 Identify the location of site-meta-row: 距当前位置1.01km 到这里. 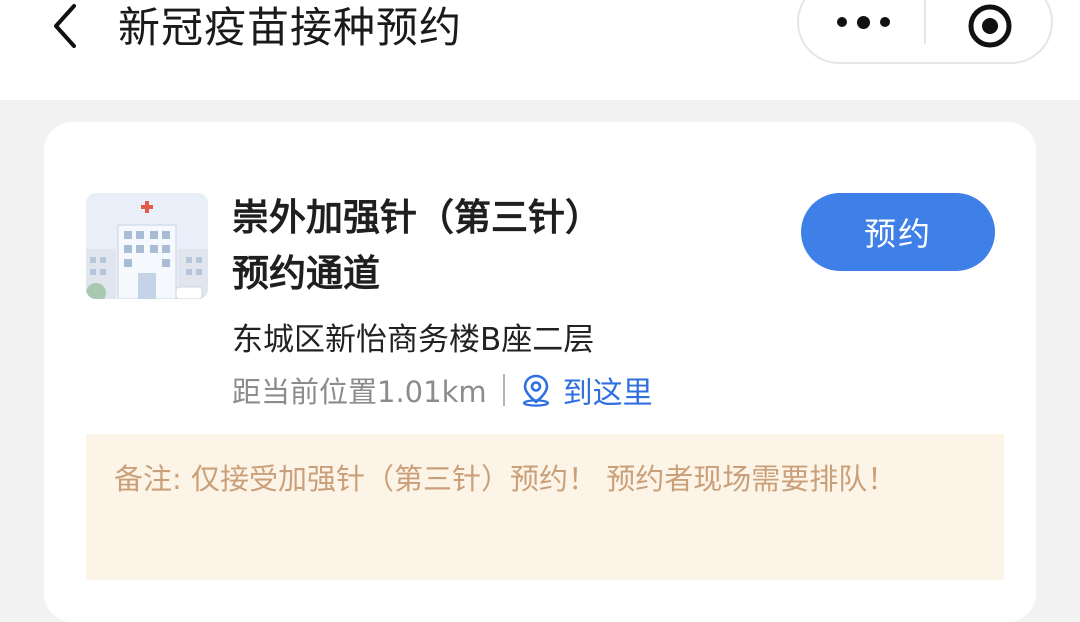
(442, 390).